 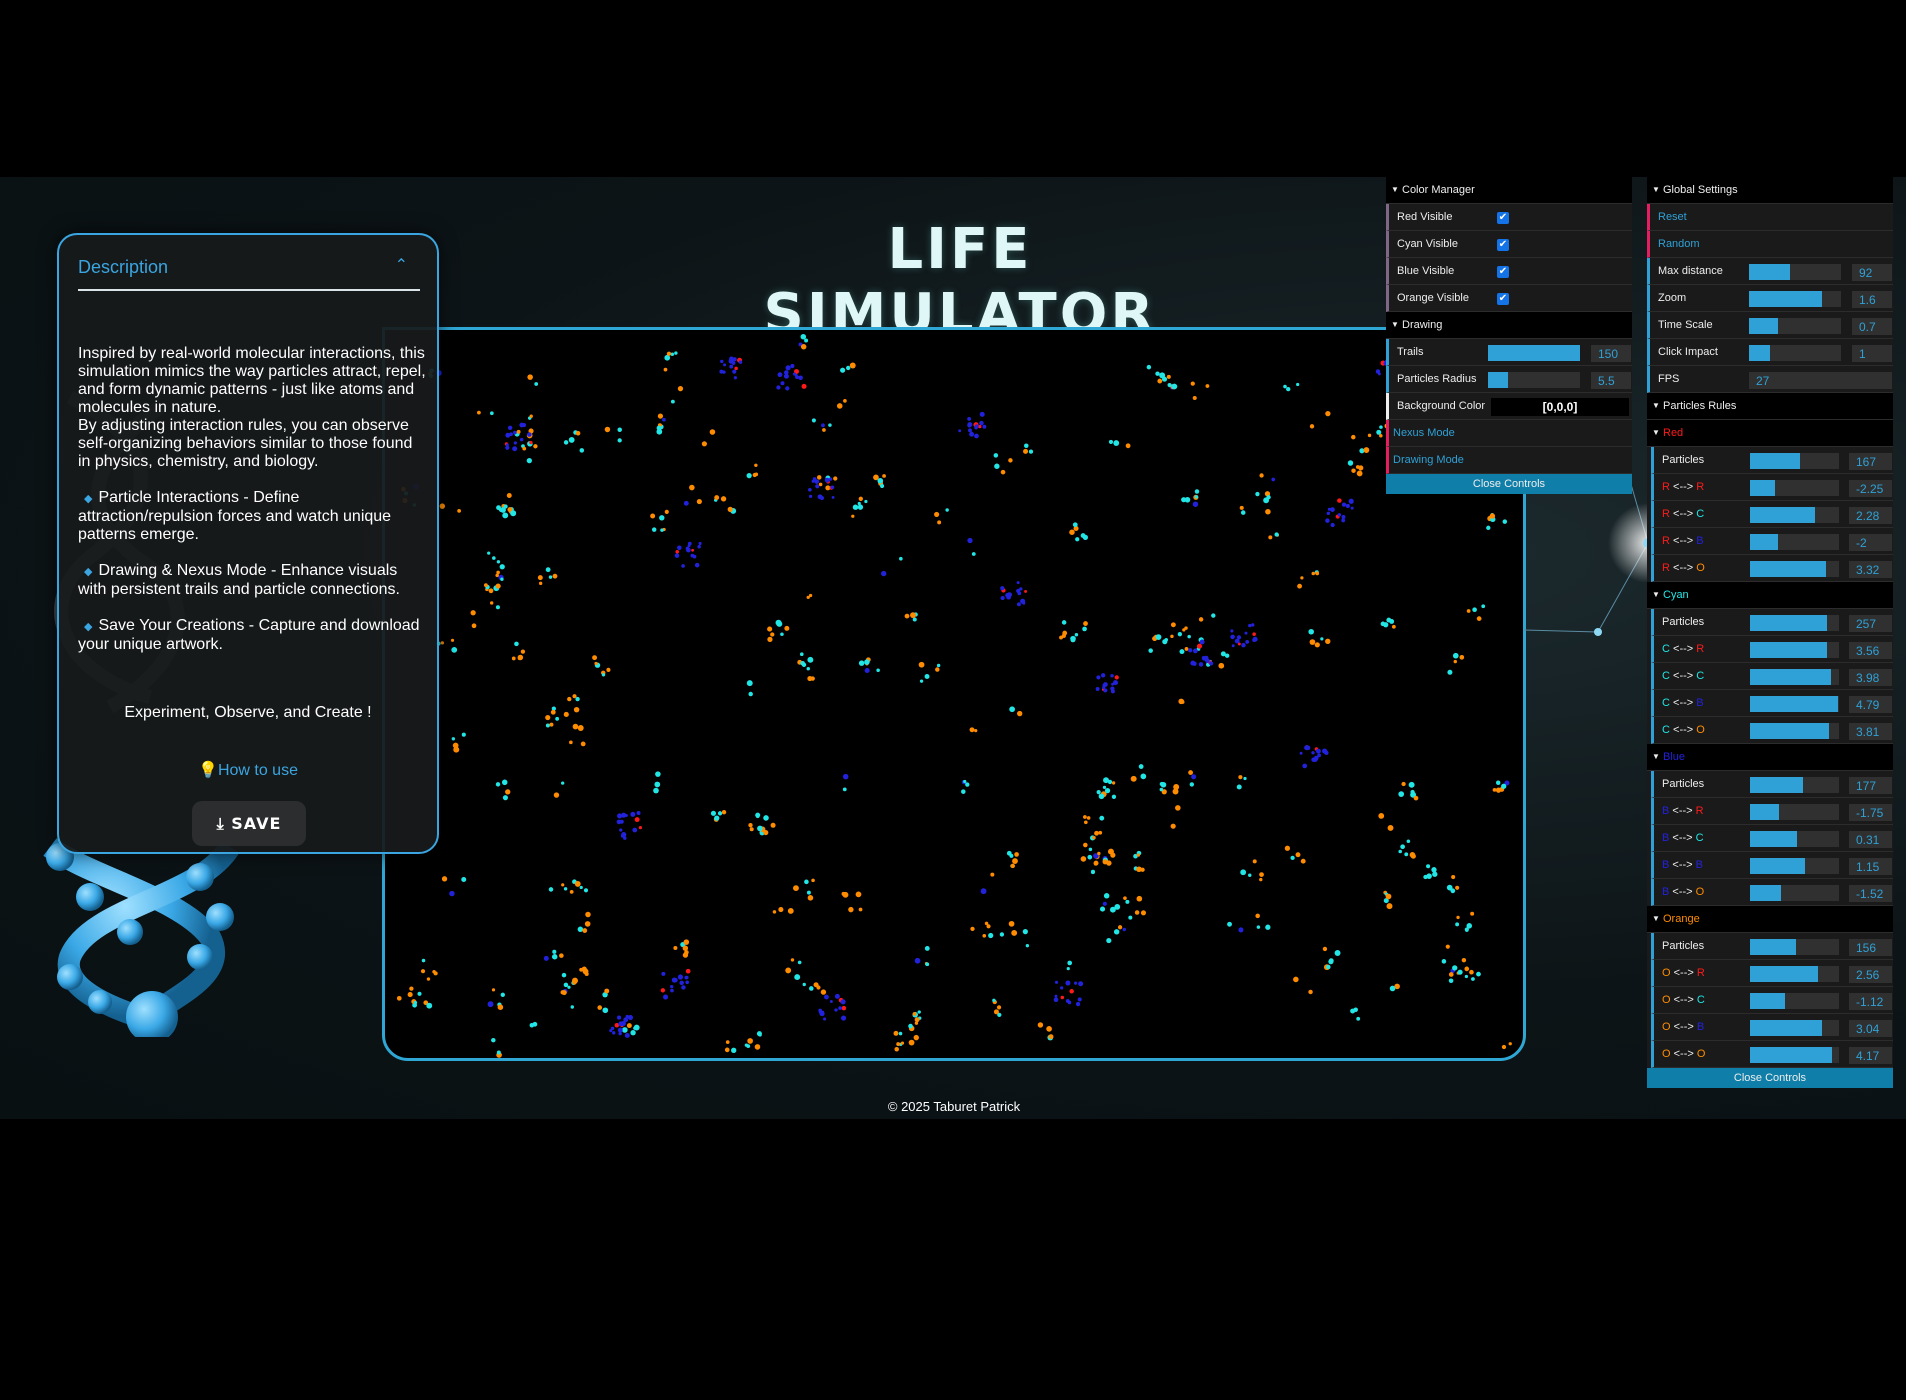 What do you see at coordinates (1770, 190) in the screenshot?
I see `folder-global-settings: ▼ Global Settings` at bounding box center [1770, 190].